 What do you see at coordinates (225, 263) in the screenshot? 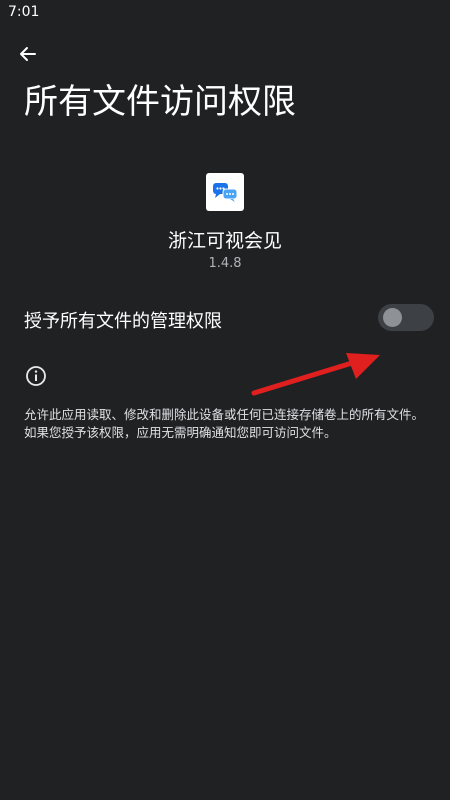
I see `app-version: 1.4.8` at bounding box center [225, 263].